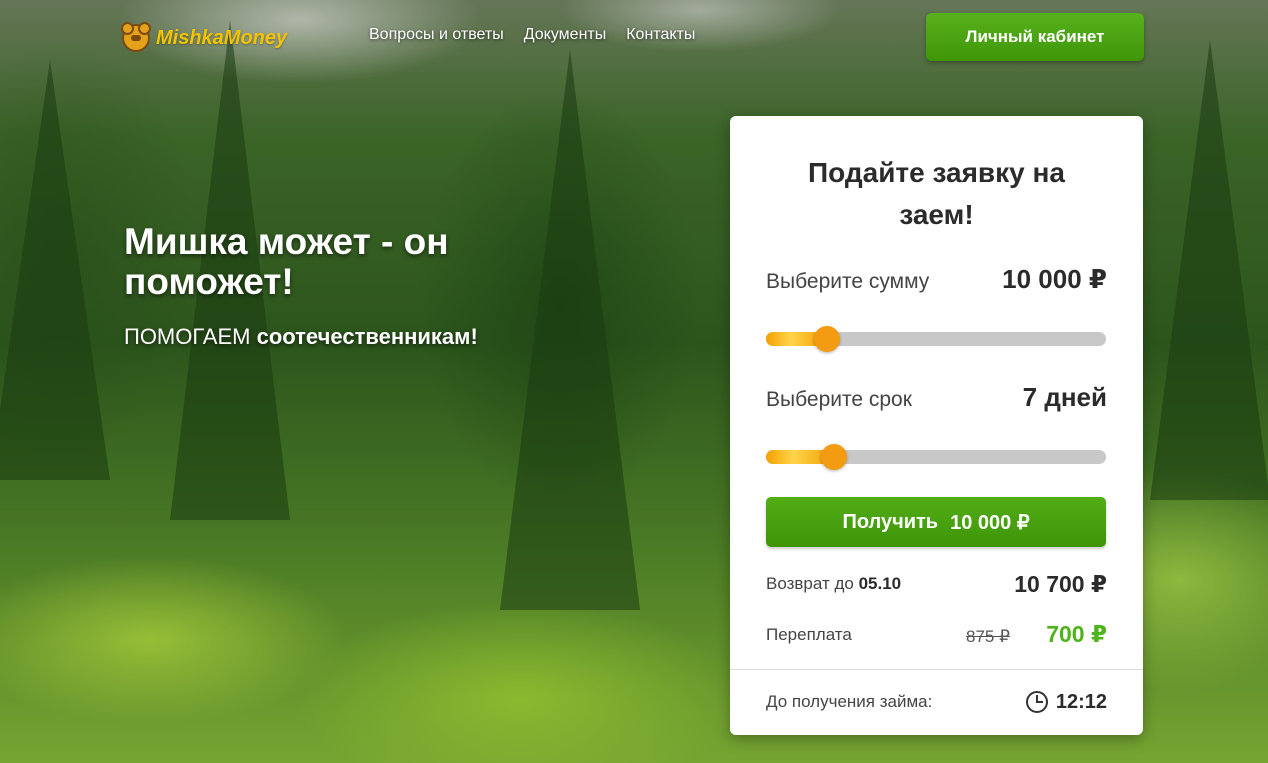  I want to click on hero-subtitle-bold: соотечественникам!, so click(367, 336).